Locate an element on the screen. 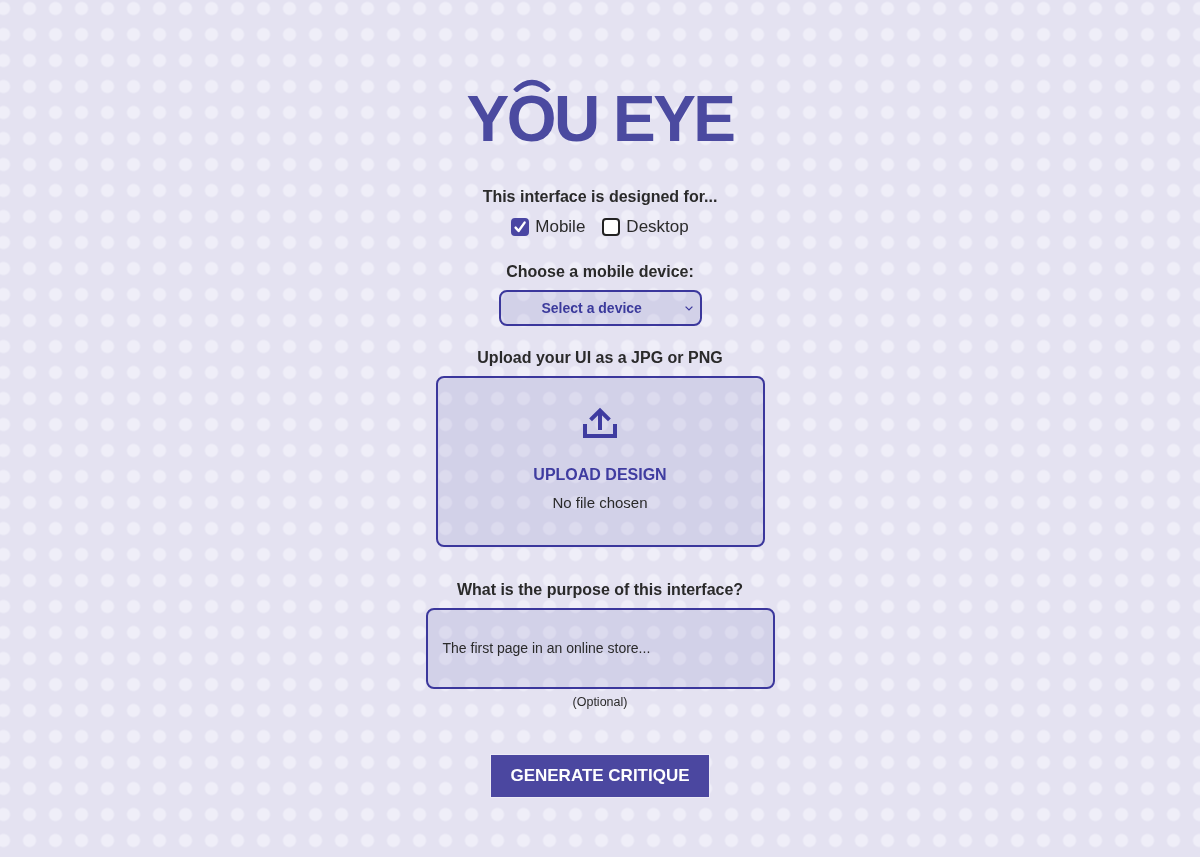 The height and width of the screenshot is (857, 1200). logo-text: YOU EYE is located at coordinates (600, 119).